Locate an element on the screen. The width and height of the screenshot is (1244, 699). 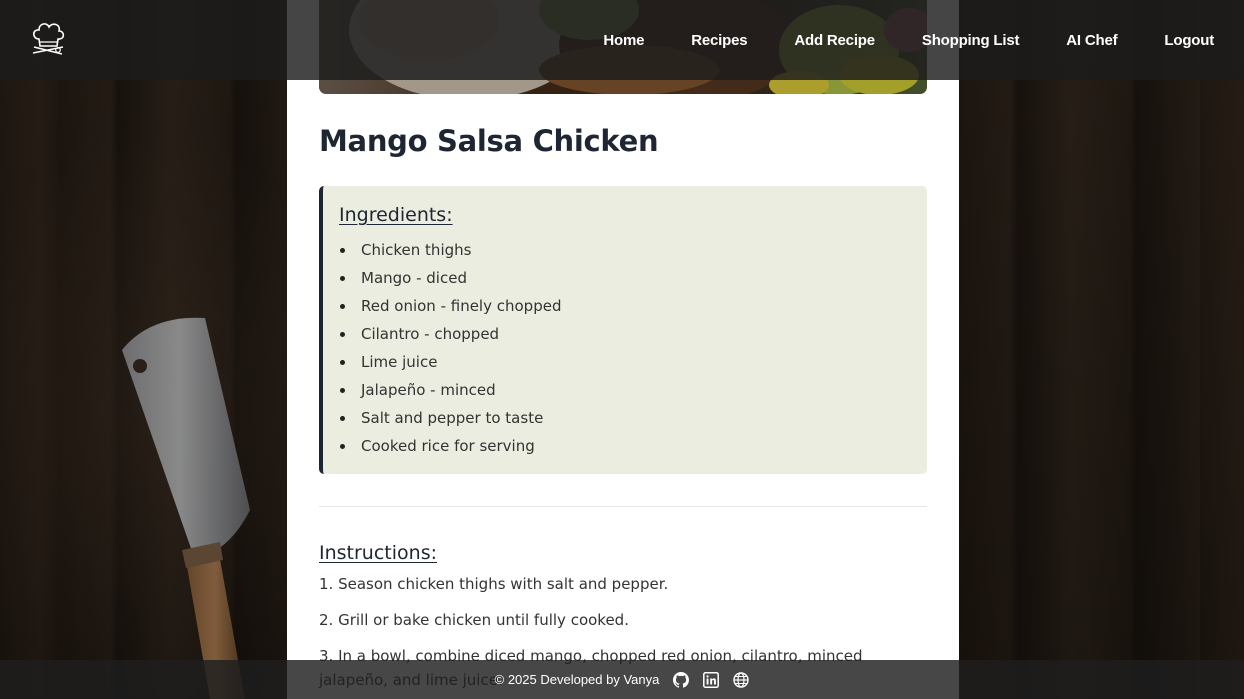
github-icon is located at coordinates (681, 679).